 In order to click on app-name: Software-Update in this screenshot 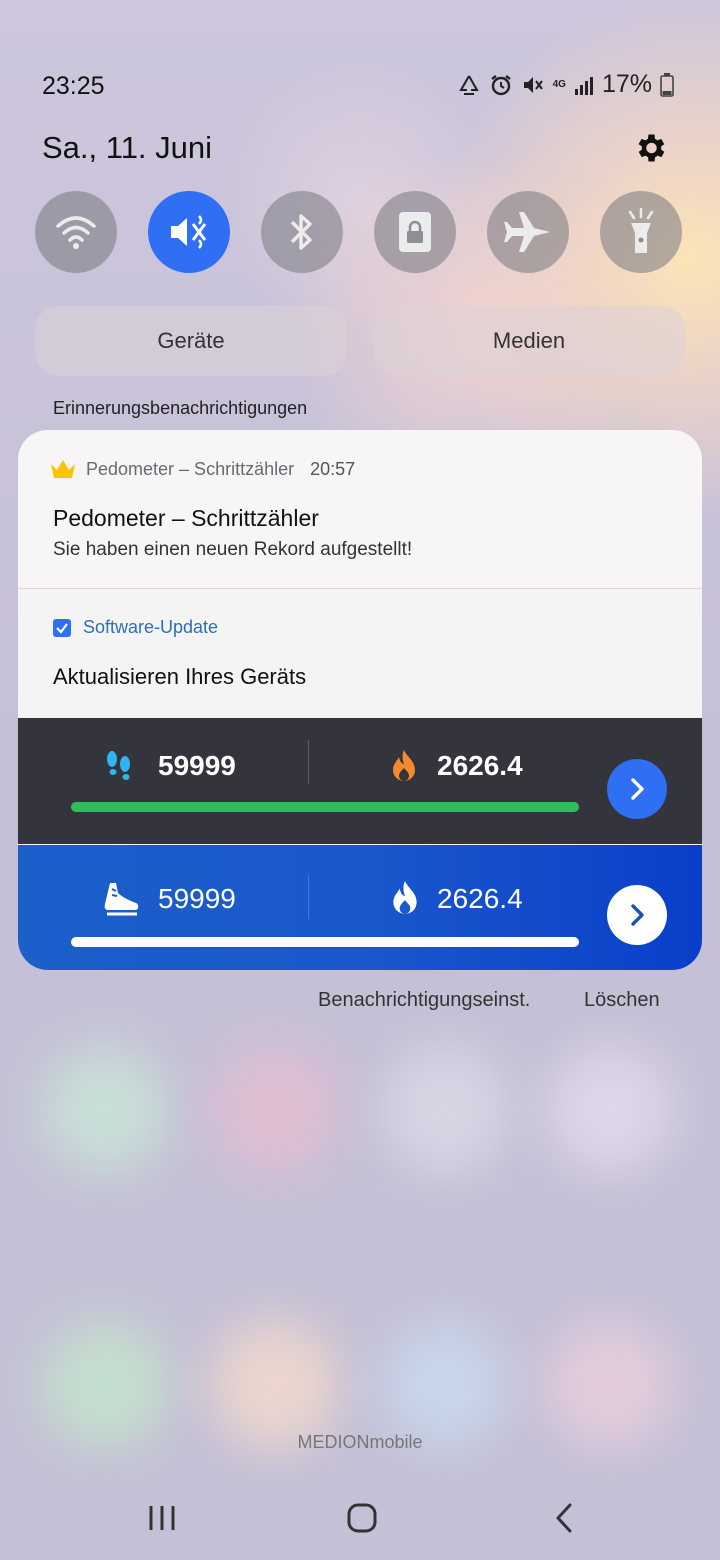, I will do `click(151, 627)`.